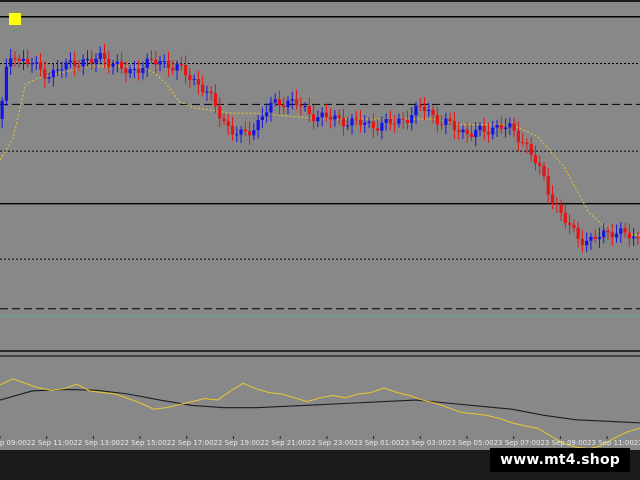  What do you see at coordinates (563, 443) in the screenshot?
I see `time-label-12: 23 Sep 09:00` at bounding box center [563, 443].